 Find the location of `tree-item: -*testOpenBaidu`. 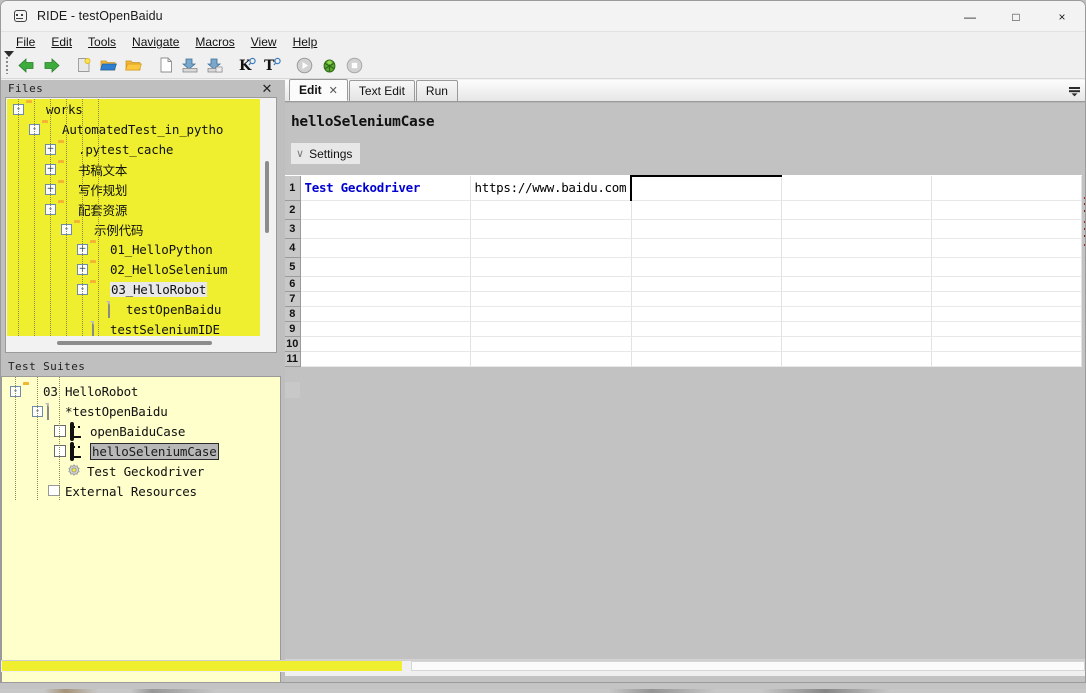

tree-item: -*testOpenBaidu is located at coordinates (141, 411).